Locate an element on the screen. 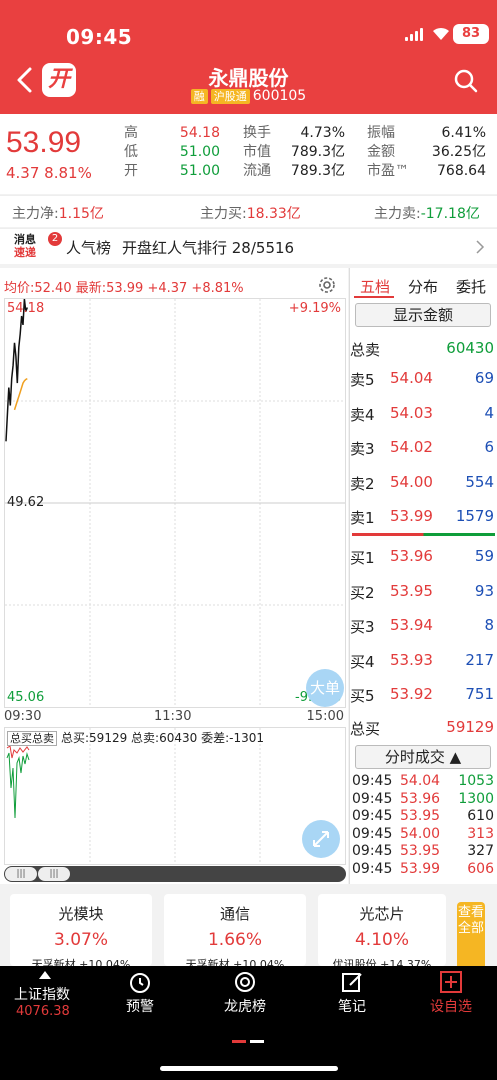  index-value: 4076.38 is located at coordinates (43, 1011).